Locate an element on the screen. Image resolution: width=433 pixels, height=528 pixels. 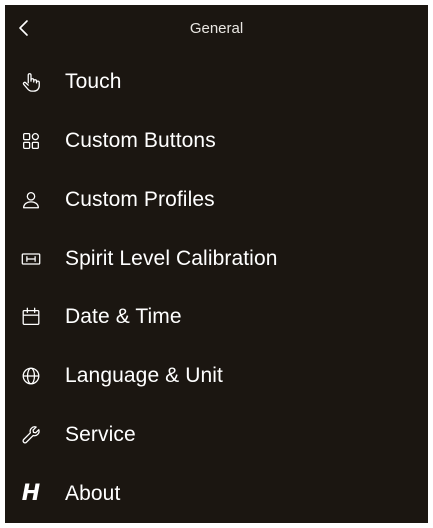
menu-item-spirit-level-calibration: Spirit Level Calibration is located at coordinates (216, 258).